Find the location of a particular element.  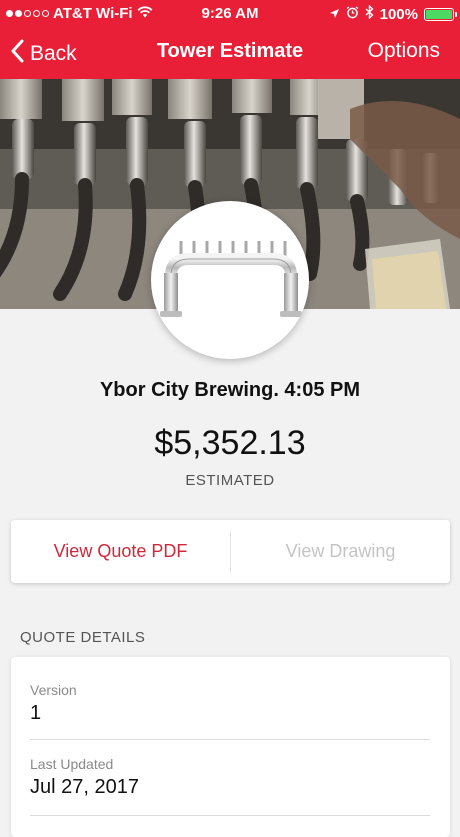

back-label: Back is located at coordinates (53, 53).